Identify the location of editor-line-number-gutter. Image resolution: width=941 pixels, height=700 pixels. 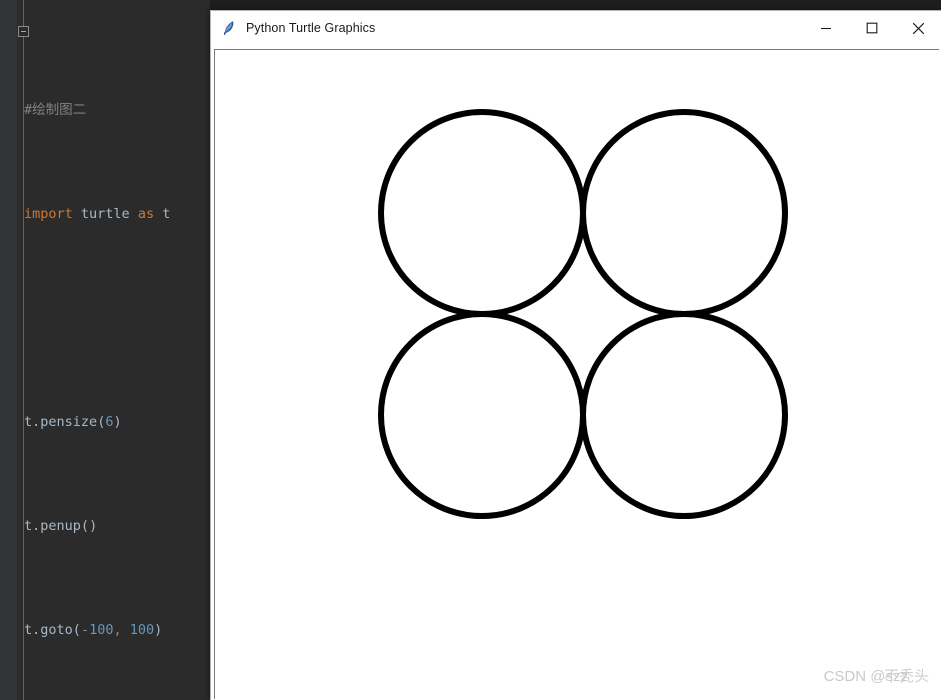
(8, 350).